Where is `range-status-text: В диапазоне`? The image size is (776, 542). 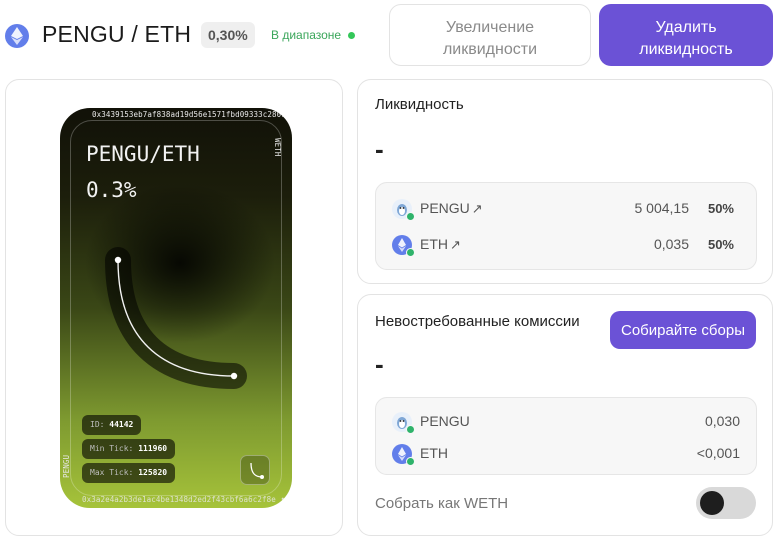
range-status-text: В диапазоне is located at coordinates (306, 35).